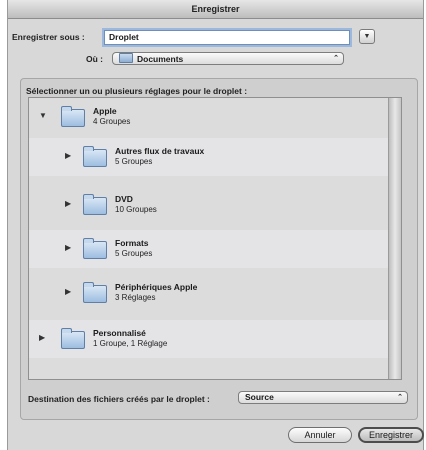 The width and height of the screenshot is (426, 450). What do you see at coordinates (94, 59) in the screenshot?
I see `where-label: Où :` at bounding box center [94, 59].